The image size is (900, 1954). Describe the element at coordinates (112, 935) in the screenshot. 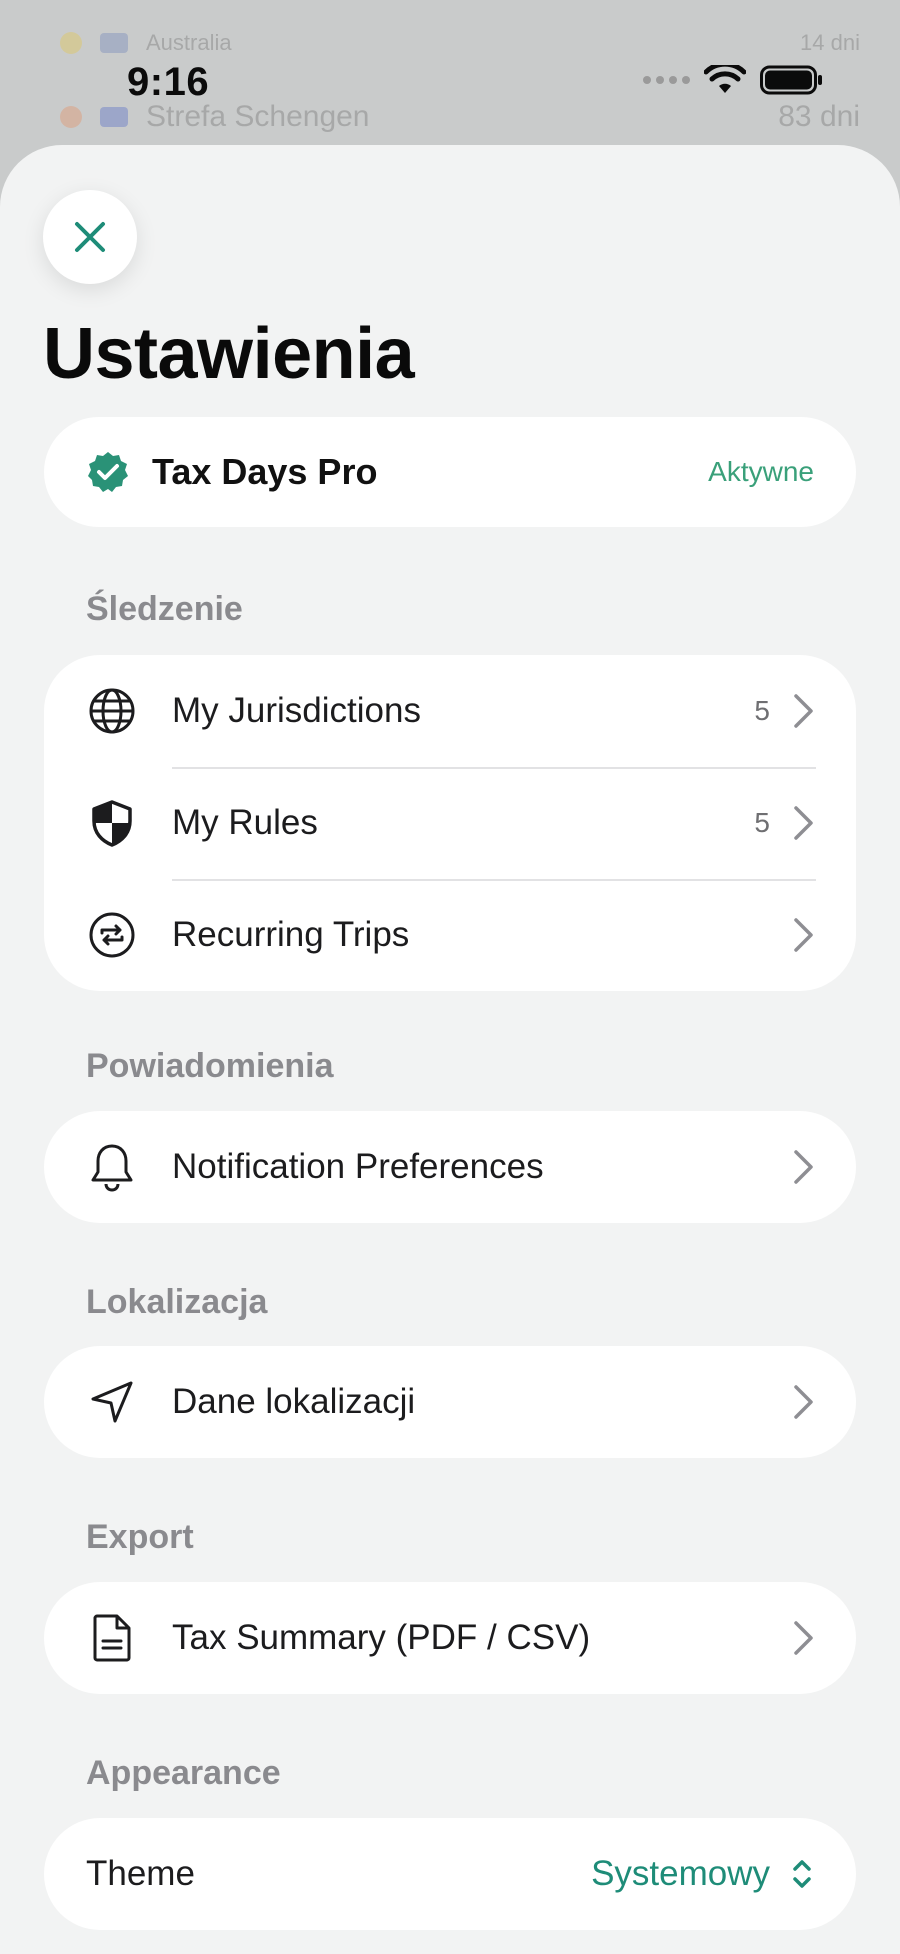

I see `repeat-icon` at that location.